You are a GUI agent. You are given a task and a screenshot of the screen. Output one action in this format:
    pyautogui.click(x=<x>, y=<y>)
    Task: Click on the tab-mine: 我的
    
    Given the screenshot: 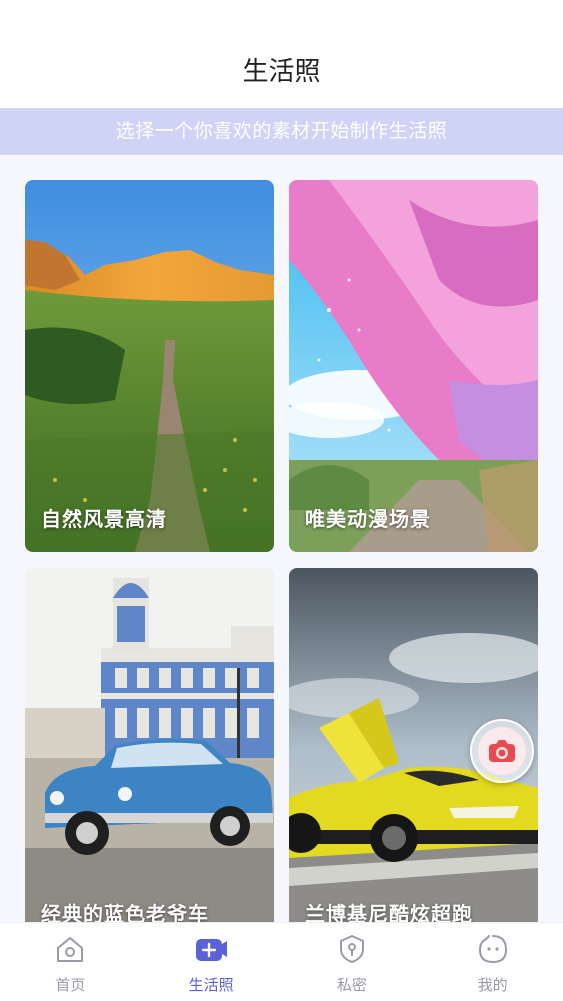 What is the action you would take?
    pyautogui.click(x=492, y=962)
    